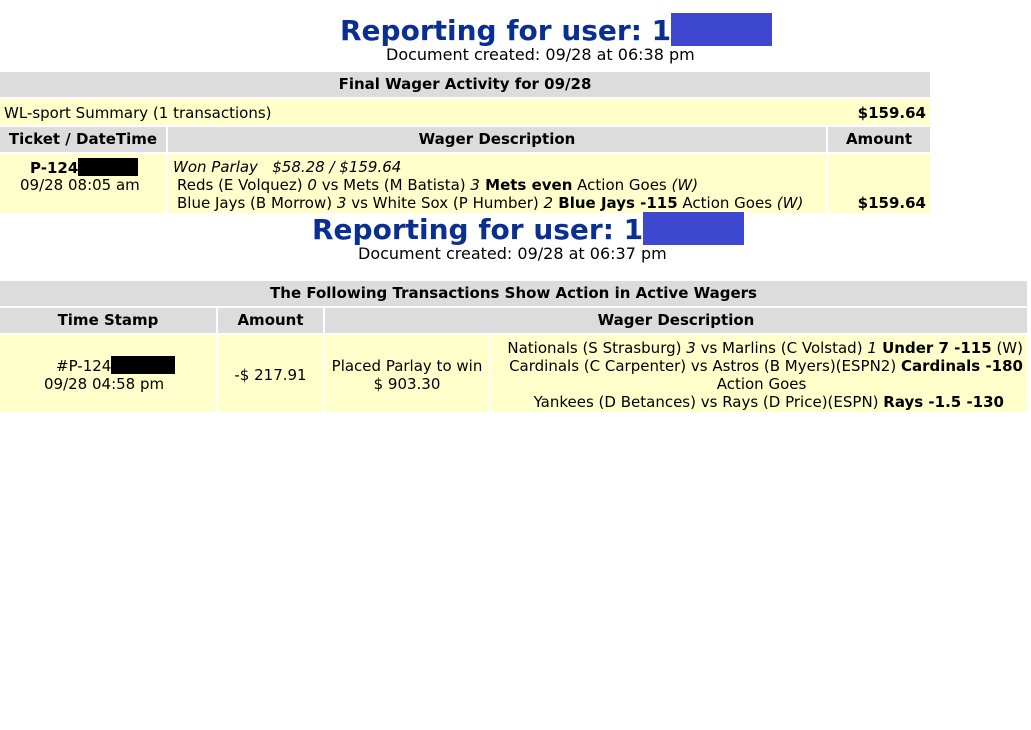 The height and width of the screenshot is (730, 1031). What do you see at coordinates (312, 185) in the screenshot?
I see `leg-score: 0` at bounding box center [312, 185].